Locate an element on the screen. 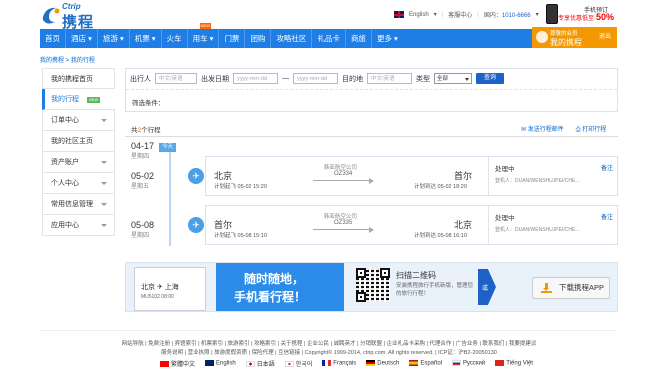 The image size is (658, 388). nav-item-giftcard: 礼品卡 is located at coordinates (329, 38).